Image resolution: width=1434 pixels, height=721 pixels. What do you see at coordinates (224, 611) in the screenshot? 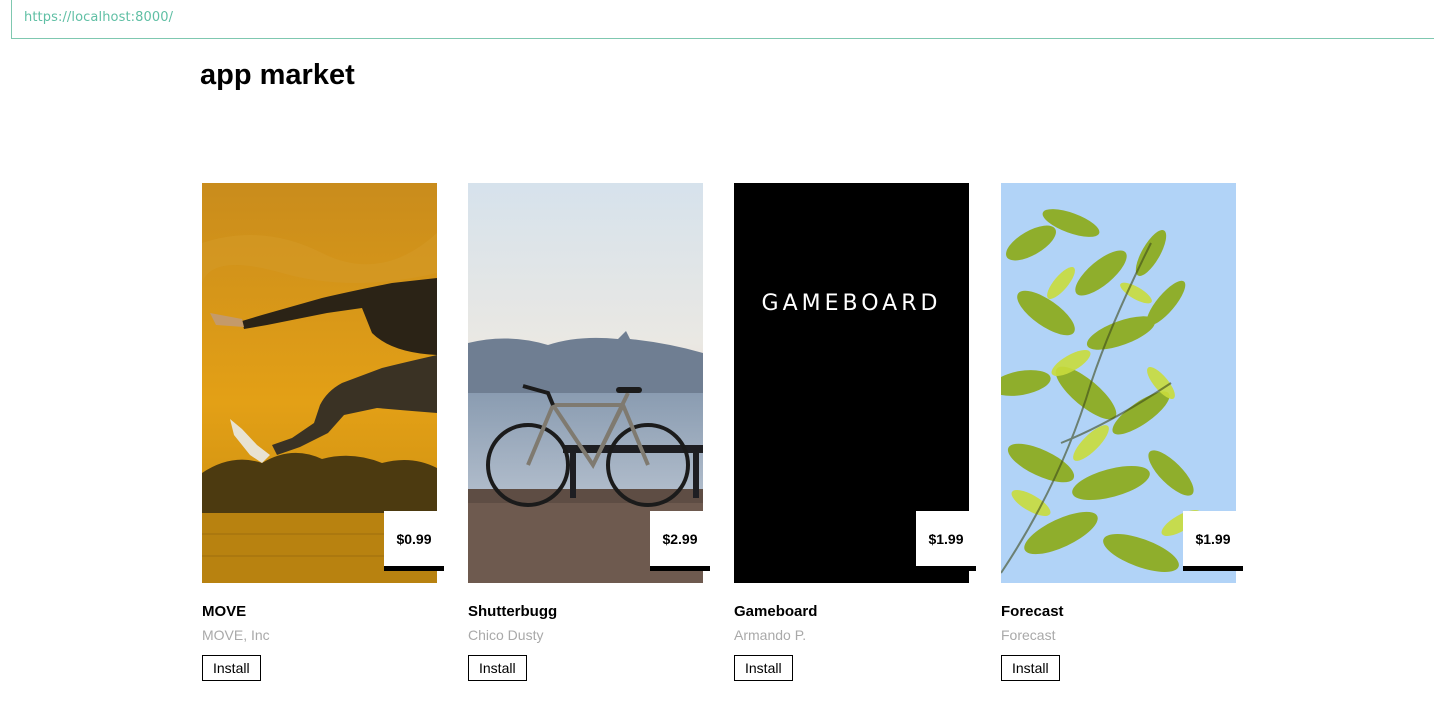
I see `app-name: MOVE` at bounding box center [224, 611].